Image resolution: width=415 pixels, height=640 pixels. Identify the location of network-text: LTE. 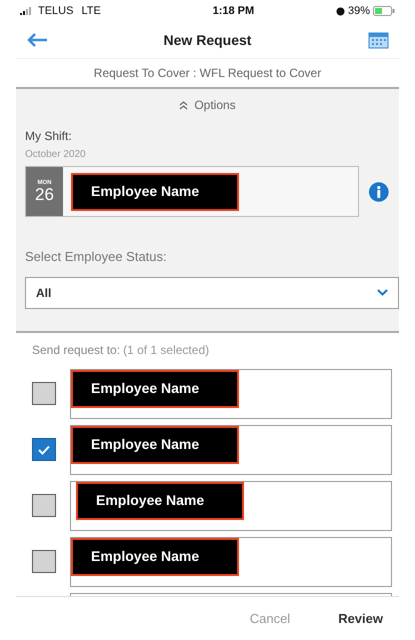
(91, 11).